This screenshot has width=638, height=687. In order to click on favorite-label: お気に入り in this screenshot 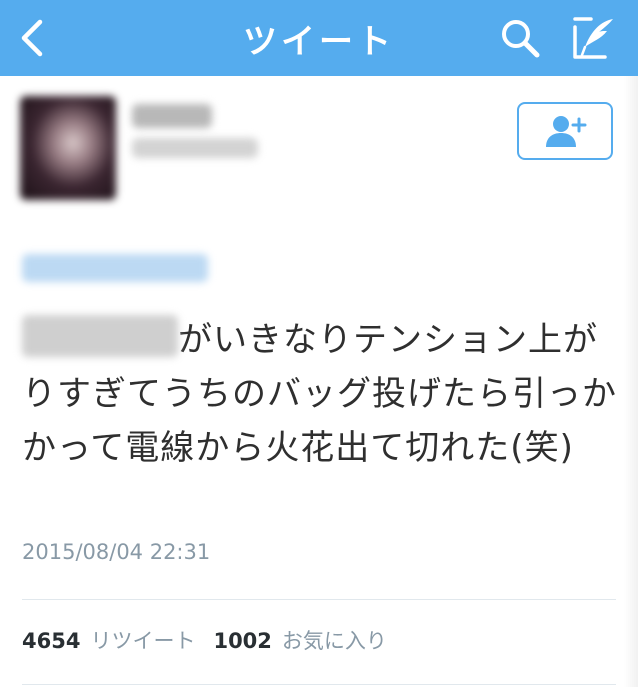, I will do `click(334, 640)`.